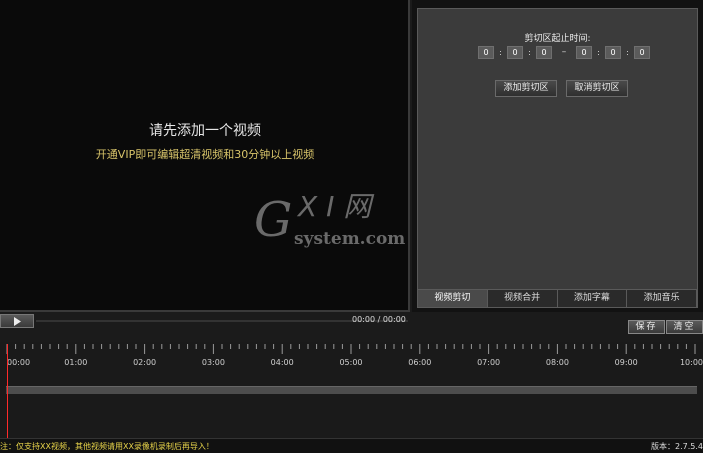 The width and height of the screenshot is (703, 453). I want to click on svg-text: system.com, so click(349, 239).